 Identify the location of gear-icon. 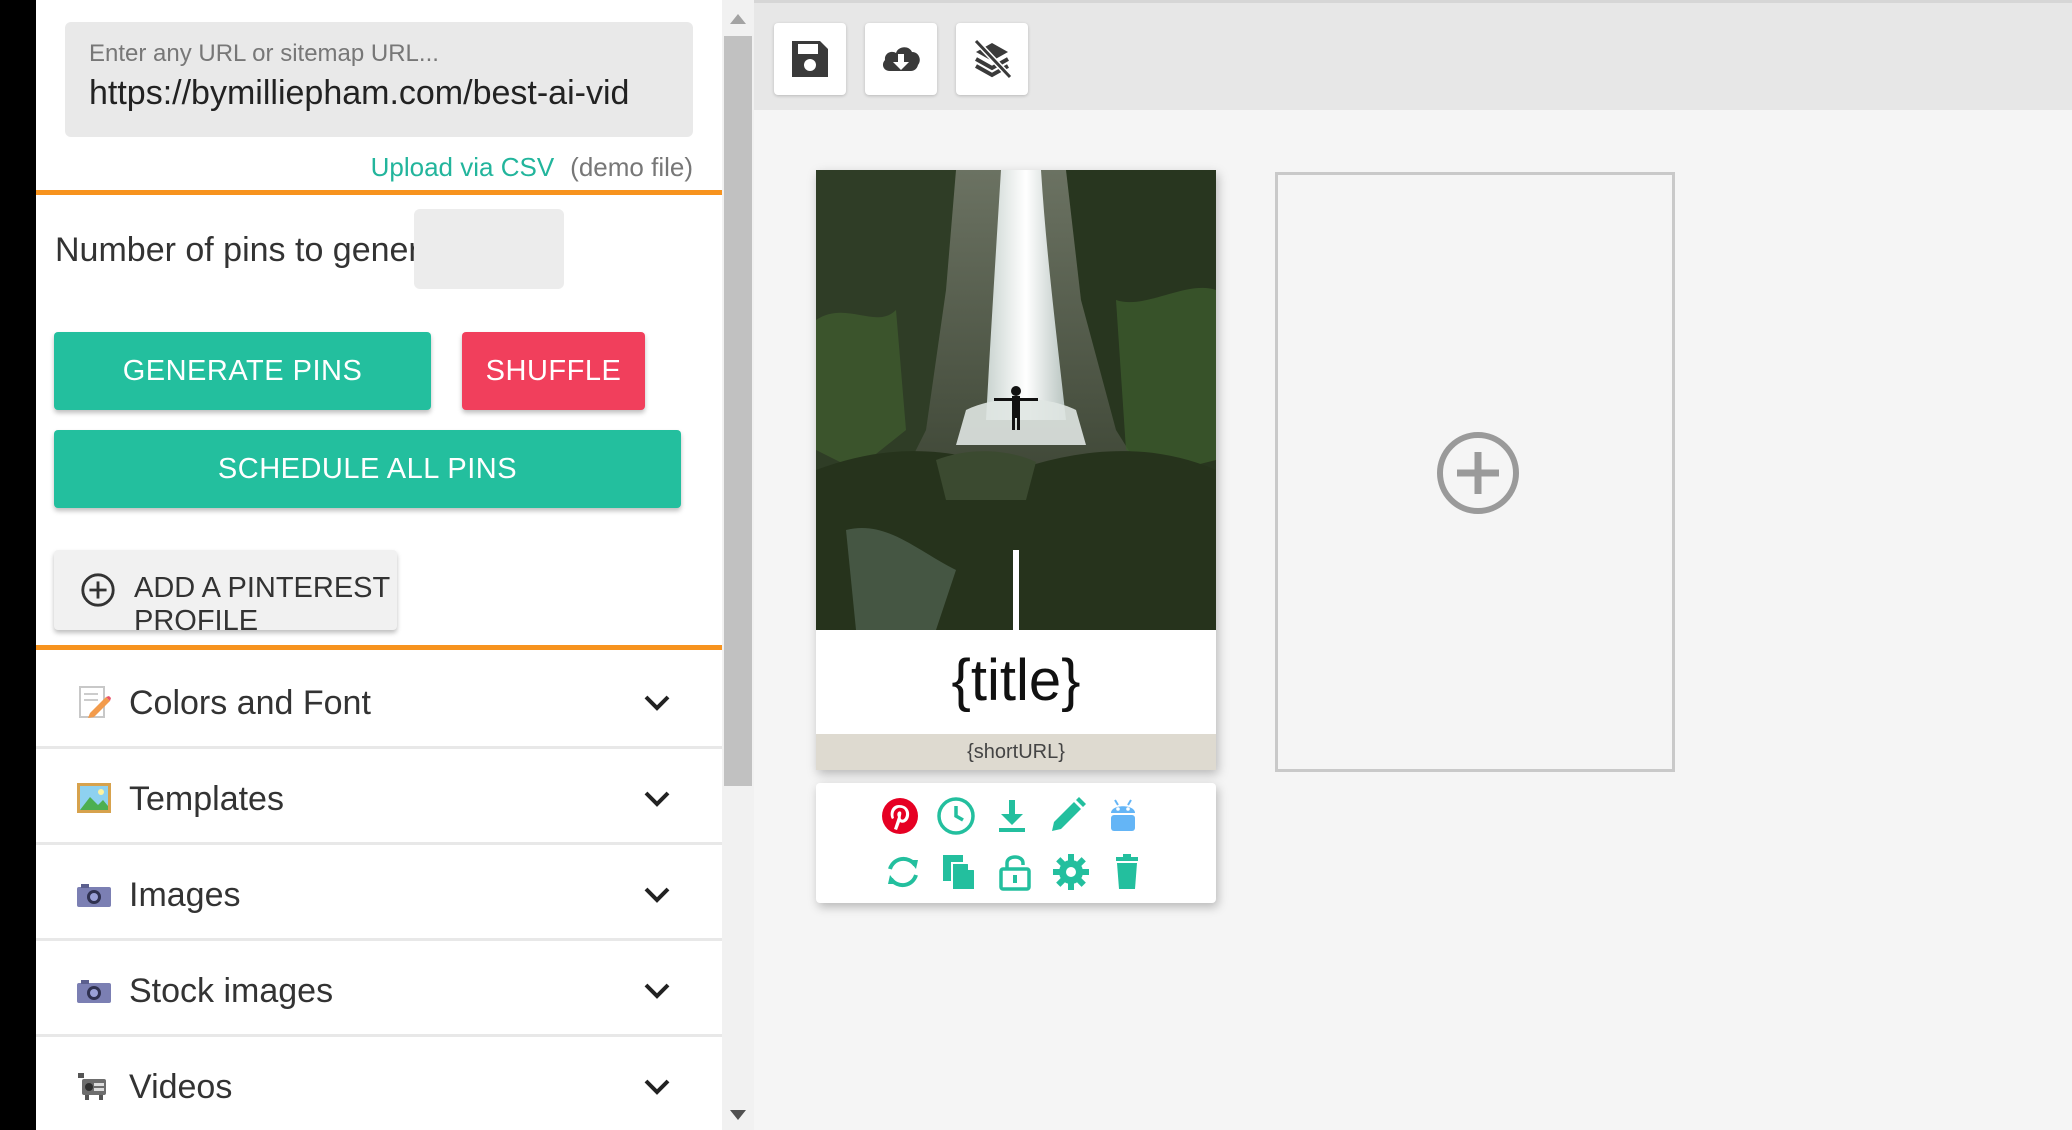
(1071, 872).